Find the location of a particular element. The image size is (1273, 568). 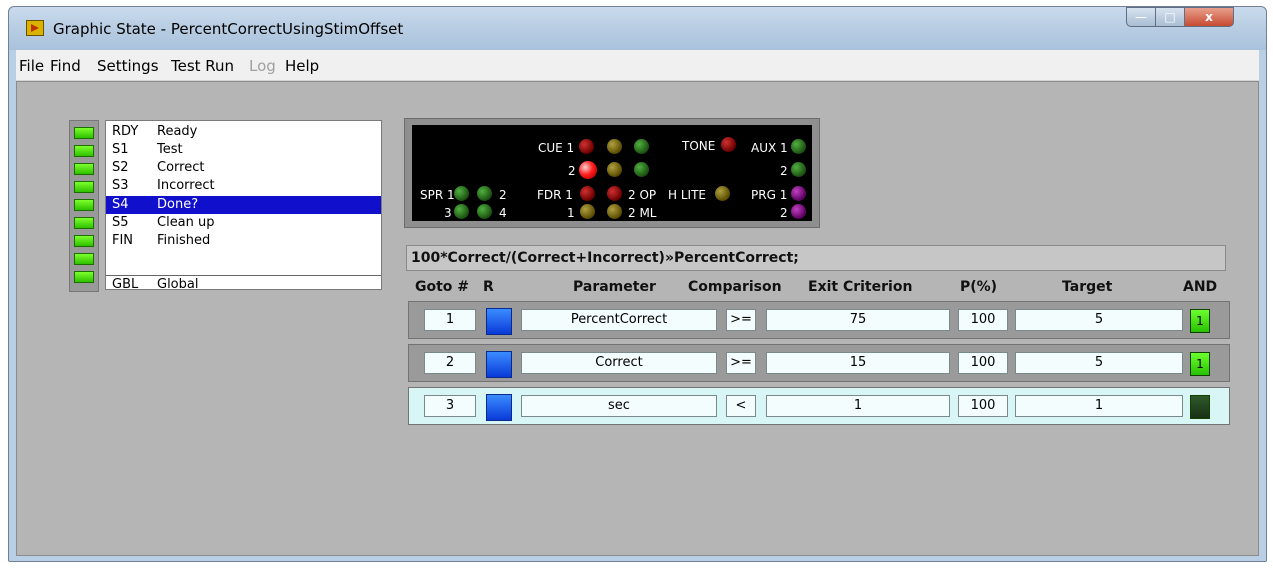

state-item-clean-up: S5 Clean up is located at coordinates (243, 223).